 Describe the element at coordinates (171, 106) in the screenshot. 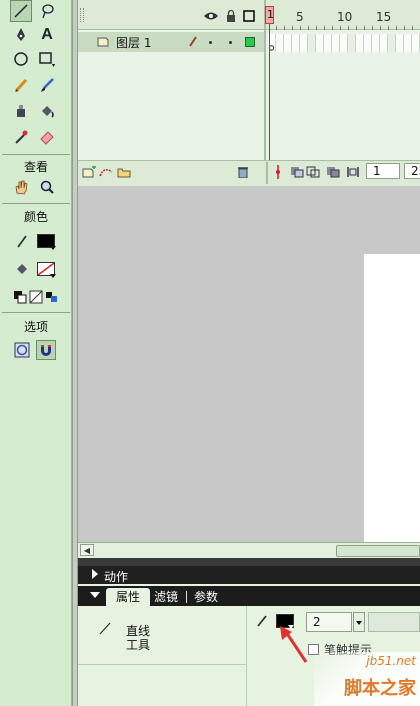

I see `layer-list` at that location.